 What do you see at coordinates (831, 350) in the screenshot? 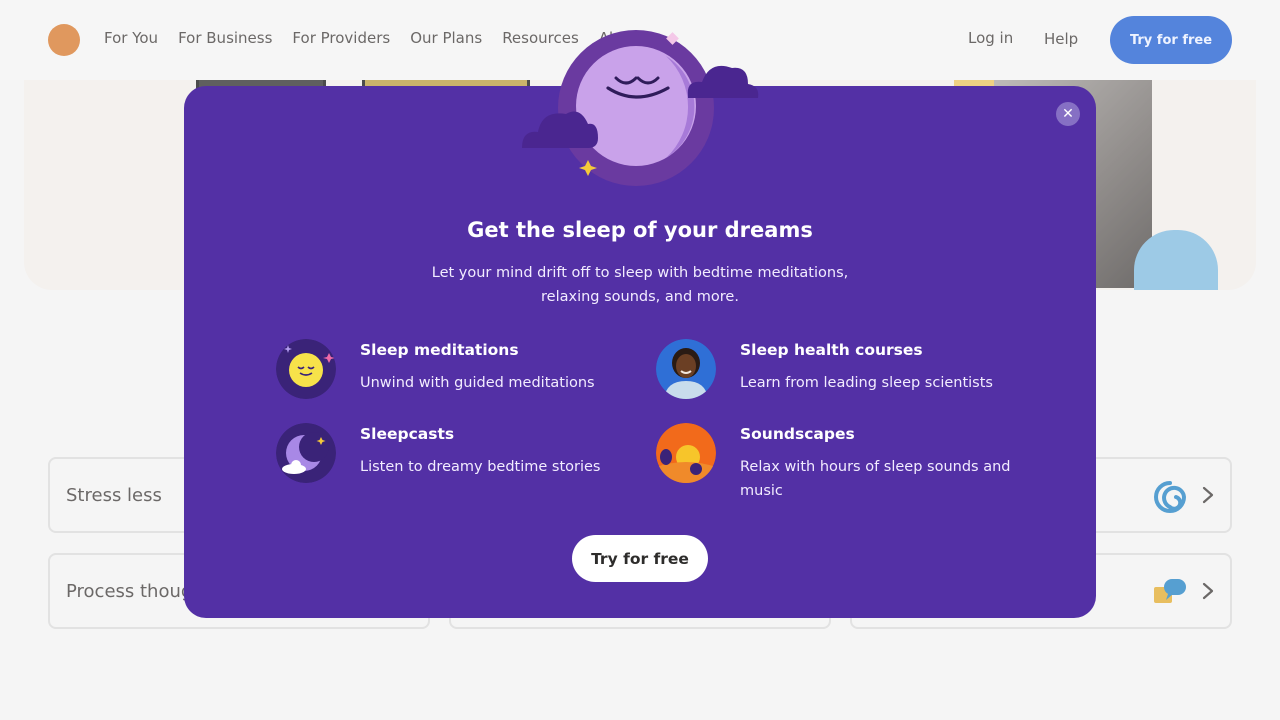
I see `feature-title: Sleep health courses` at bounding box center [831, 350].